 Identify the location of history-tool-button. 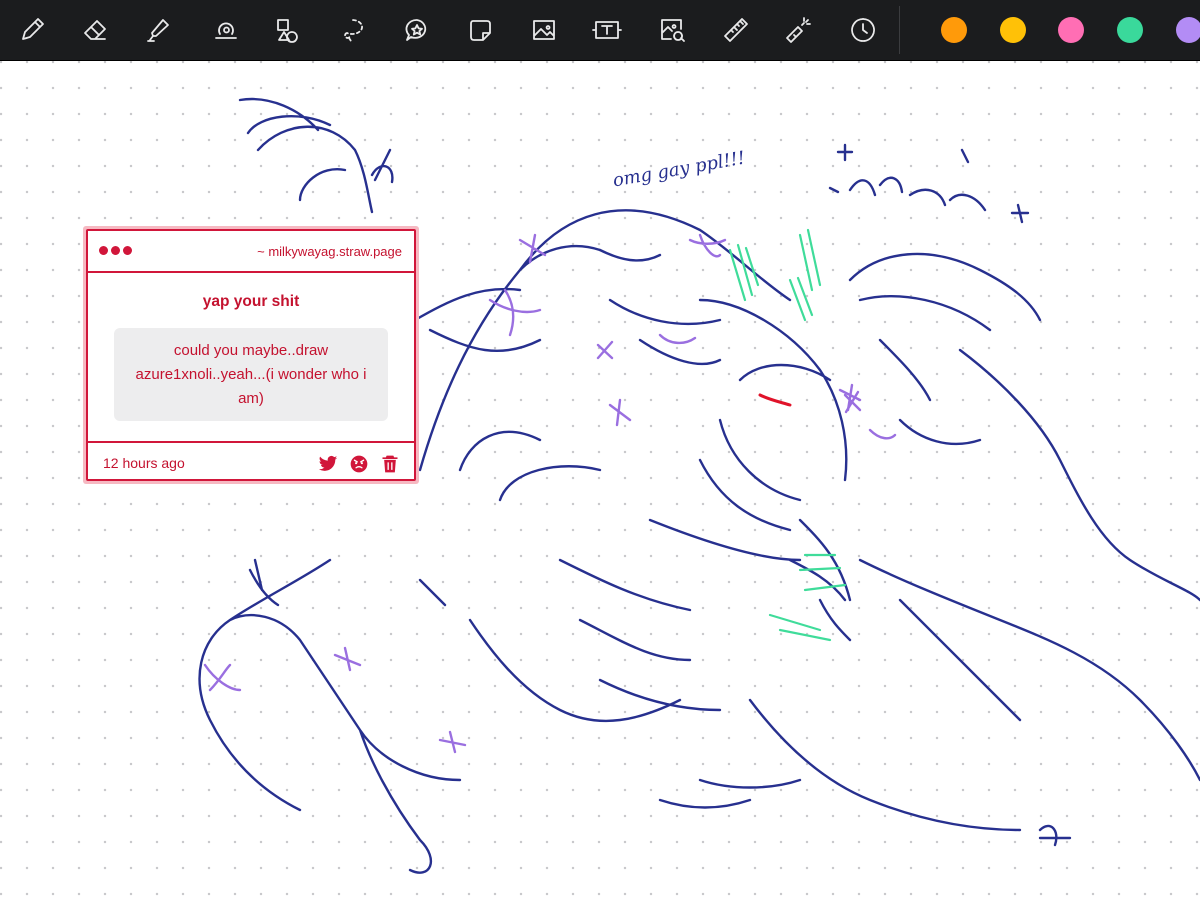
(863, 30).